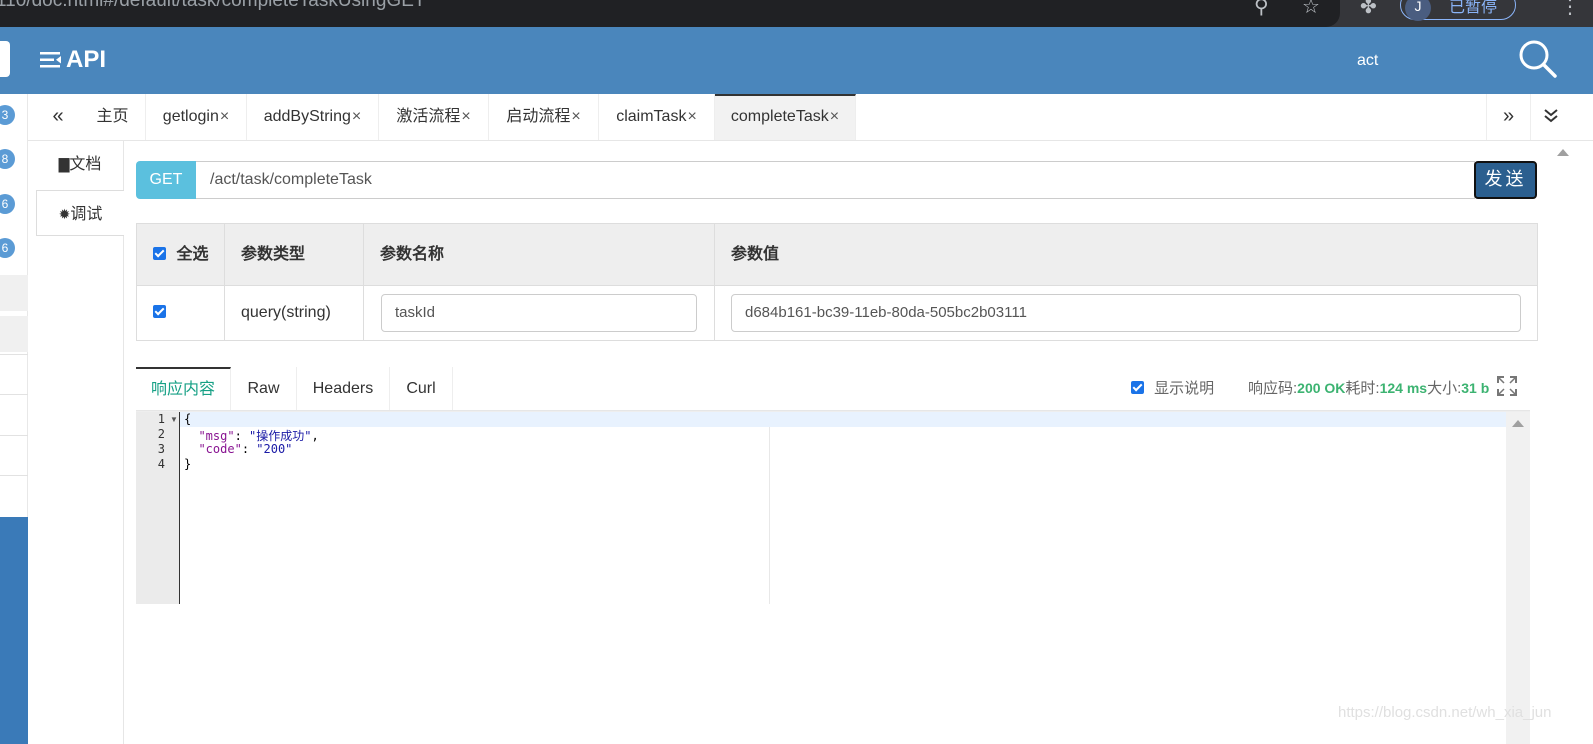 This screenshot has width=1593, height=744. I want to click on tab-claimtask: claimTask×, so click(657, 117).